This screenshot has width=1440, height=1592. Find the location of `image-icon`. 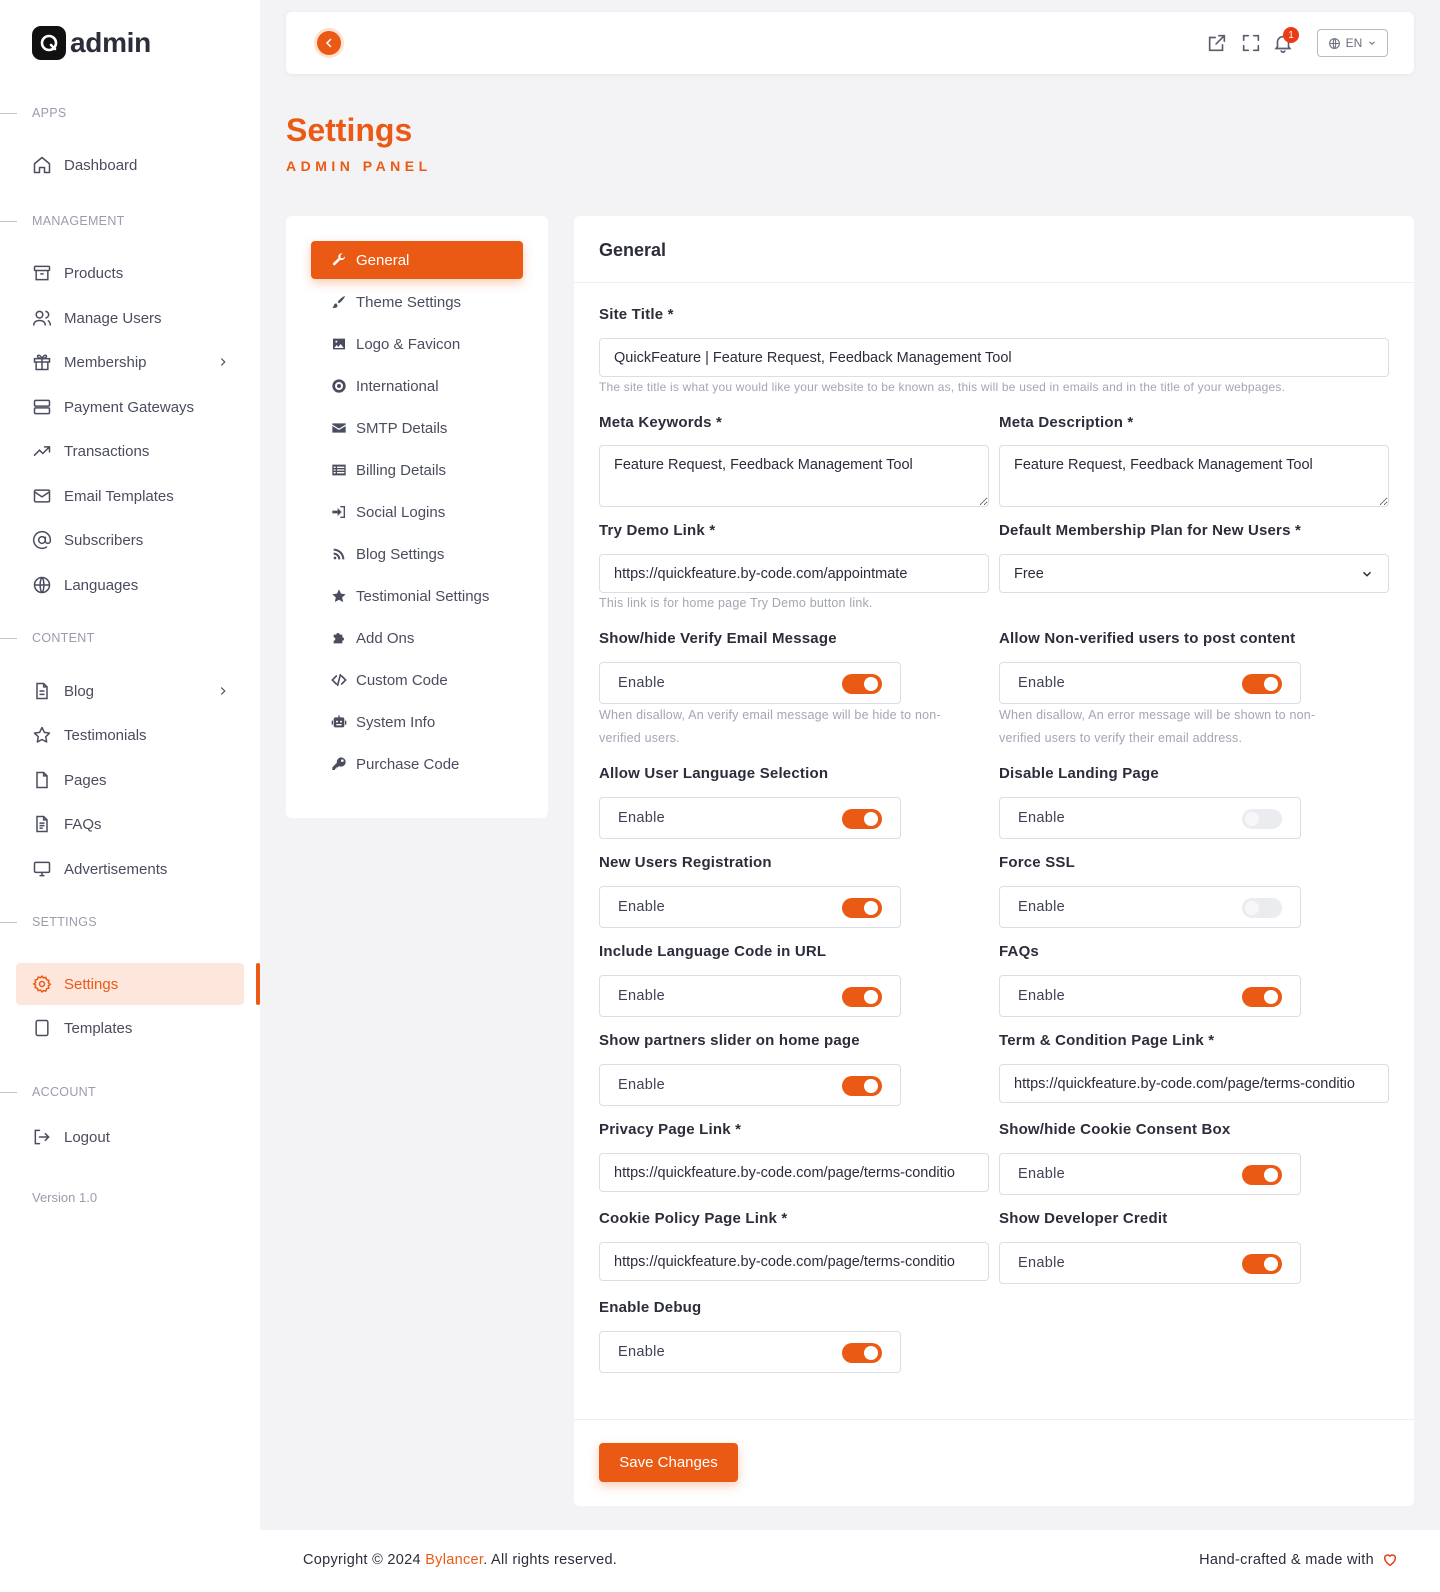

image-icon is located at coordinates (339, 344).